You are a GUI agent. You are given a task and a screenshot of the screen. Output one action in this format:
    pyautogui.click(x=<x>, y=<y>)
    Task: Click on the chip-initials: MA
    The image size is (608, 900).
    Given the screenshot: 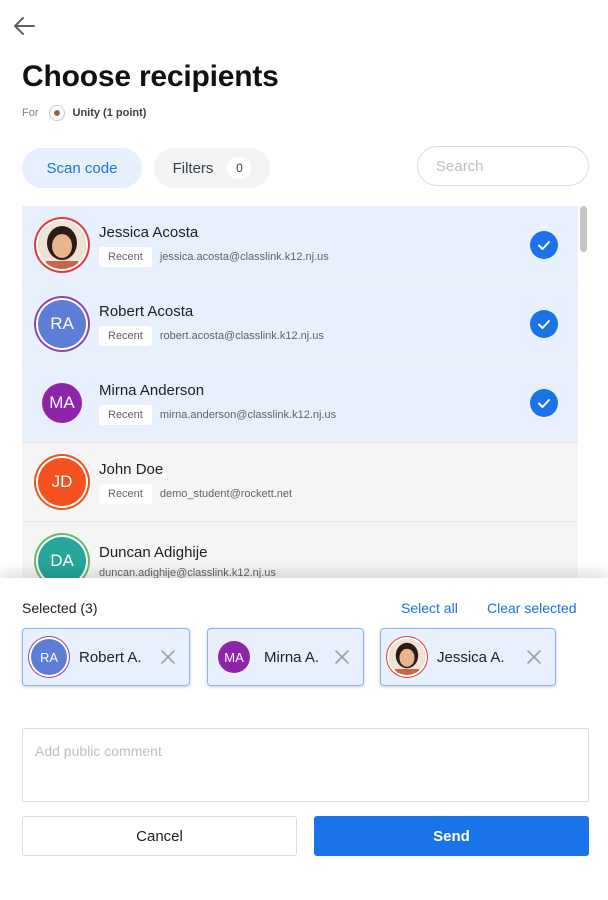 What is the action you would take?
    pyautogui.click(x=234, y=657)
    